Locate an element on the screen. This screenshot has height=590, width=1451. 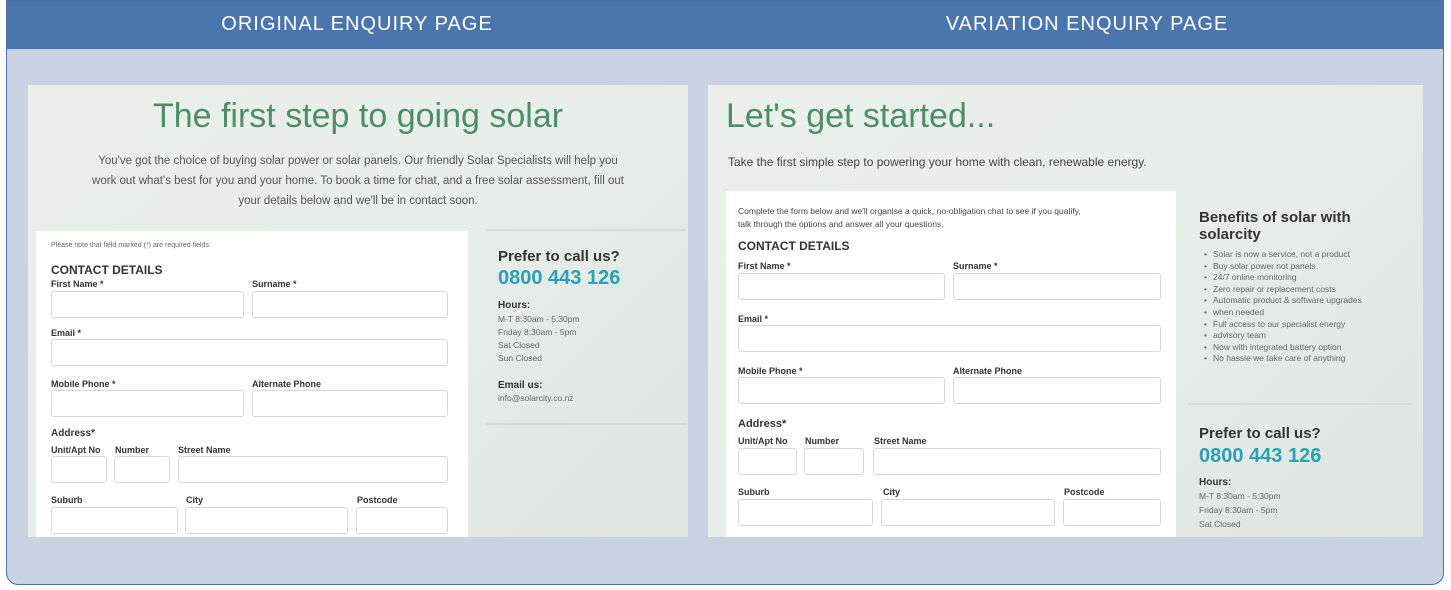
variation-page-heading: VARIATION ENQUIRY PAGE is located at coordinates (1087, 24).